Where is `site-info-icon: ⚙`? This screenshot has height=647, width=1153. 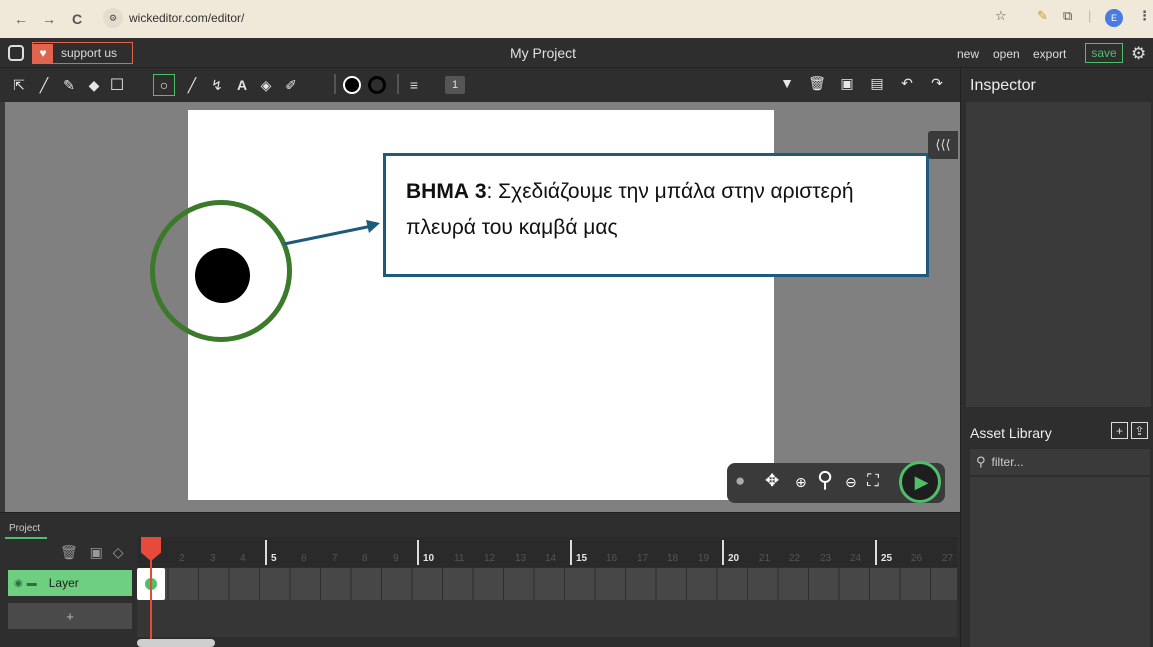
site-info-icon: ⚙ is located at coordinates (113, 18).